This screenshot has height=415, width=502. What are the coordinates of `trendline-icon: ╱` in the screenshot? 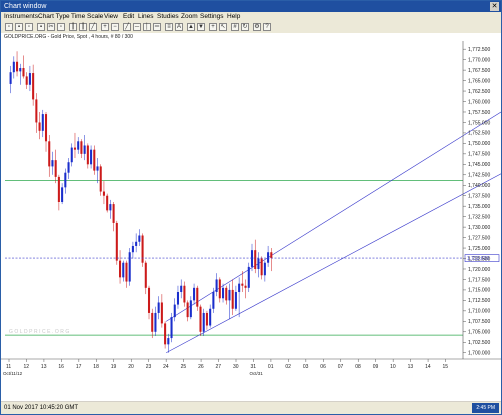 It's located at (127, 27).